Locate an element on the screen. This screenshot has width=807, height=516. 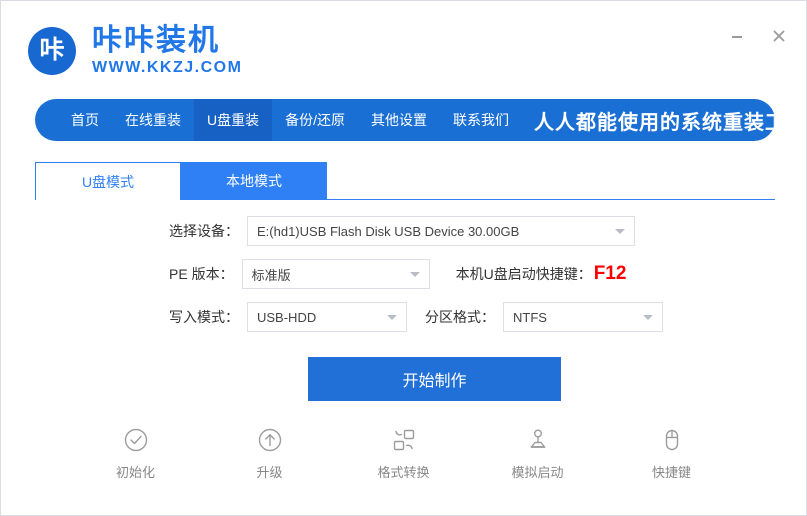
tool-shortcuts: 初始化 升级 格式转换 模拟启动 快捷键 is located at coordinates (403, 453).